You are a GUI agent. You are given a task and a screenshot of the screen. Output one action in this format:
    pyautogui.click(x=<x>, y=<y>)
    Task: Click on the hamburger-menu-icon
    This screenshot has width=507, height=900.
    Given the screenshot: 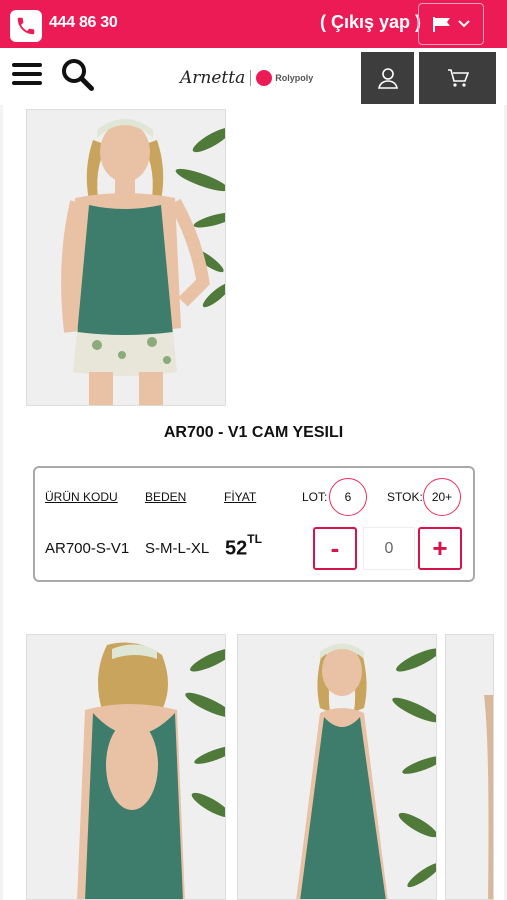 What is the action you would take?
    pyautogui.click(x=27, y=74)
    